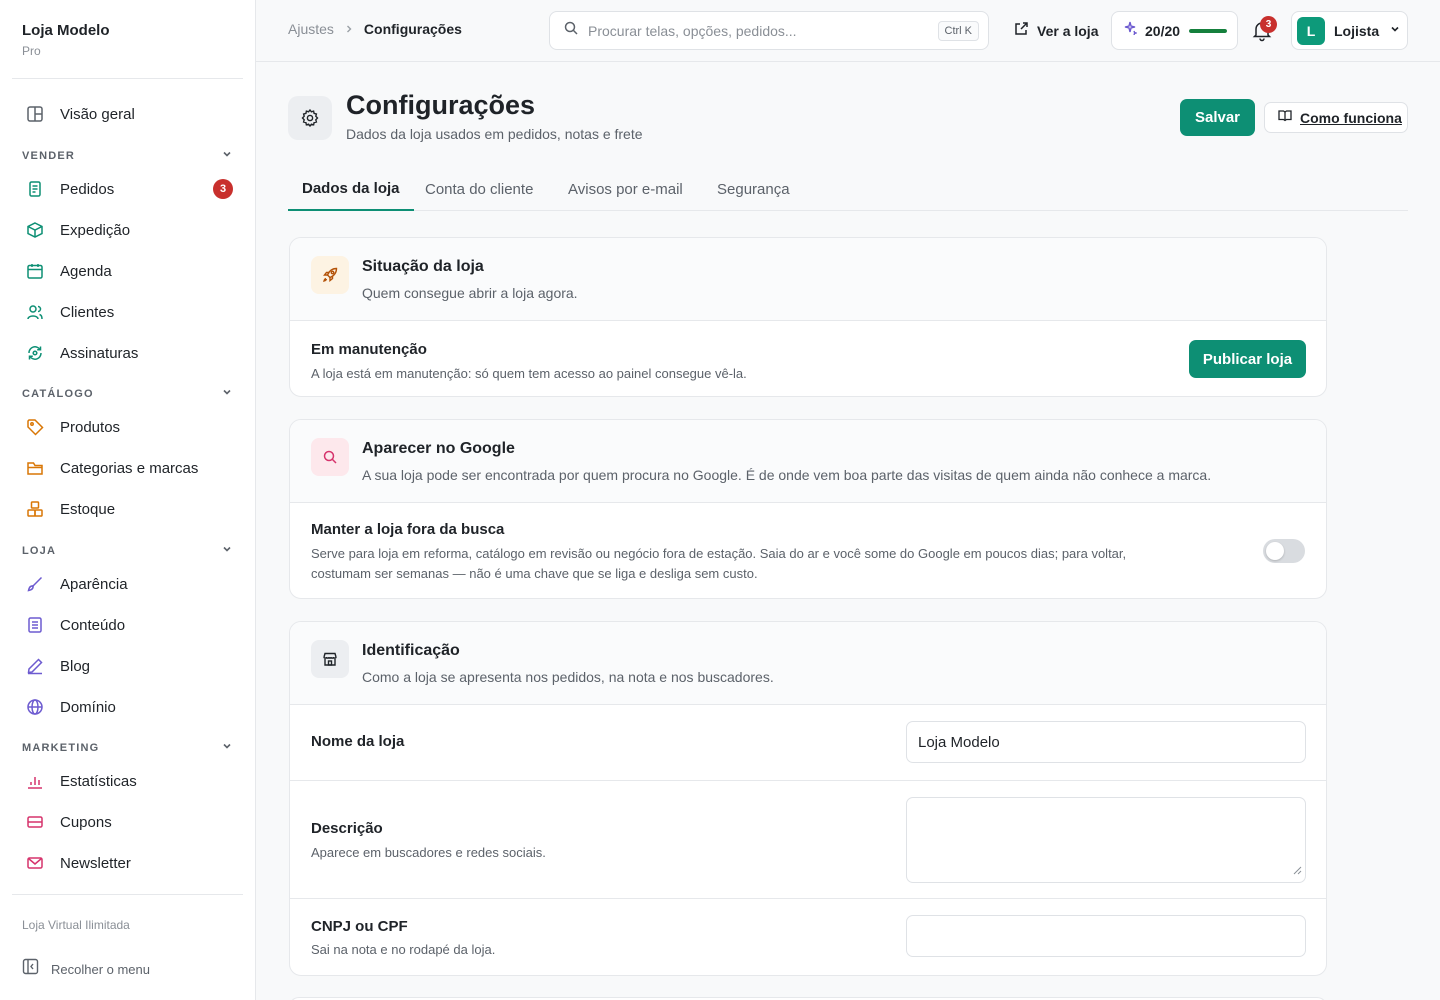 The image size is (1440, 1000). Describe the element at coordinates (35, 427) in the screenshot. I see `tag-icon` at that location.